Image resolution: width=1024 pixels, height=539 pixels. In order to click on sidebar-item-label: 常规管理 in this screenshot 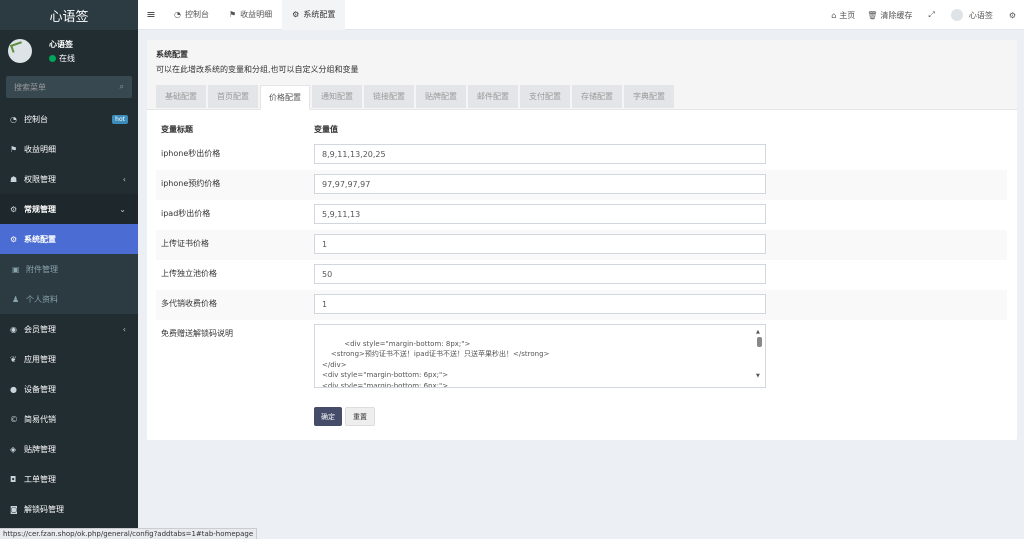, I will do `click(40, 209)`.